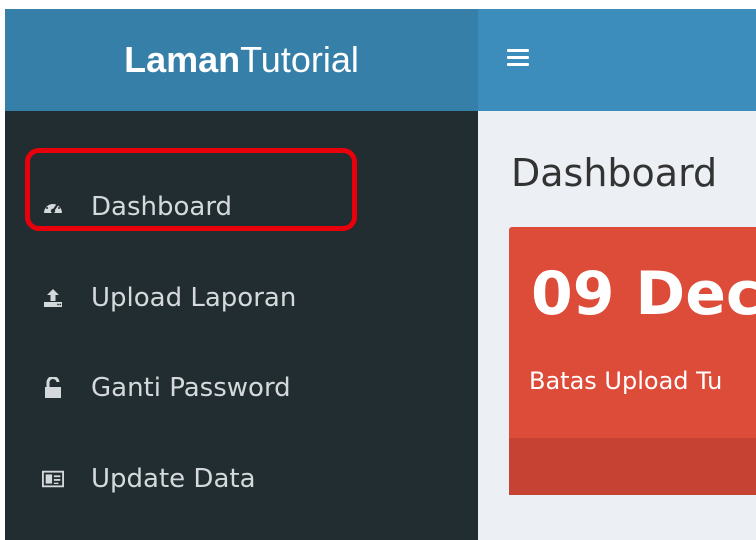  I want to click on brand-bold-text: Laman, so click(182, 59).